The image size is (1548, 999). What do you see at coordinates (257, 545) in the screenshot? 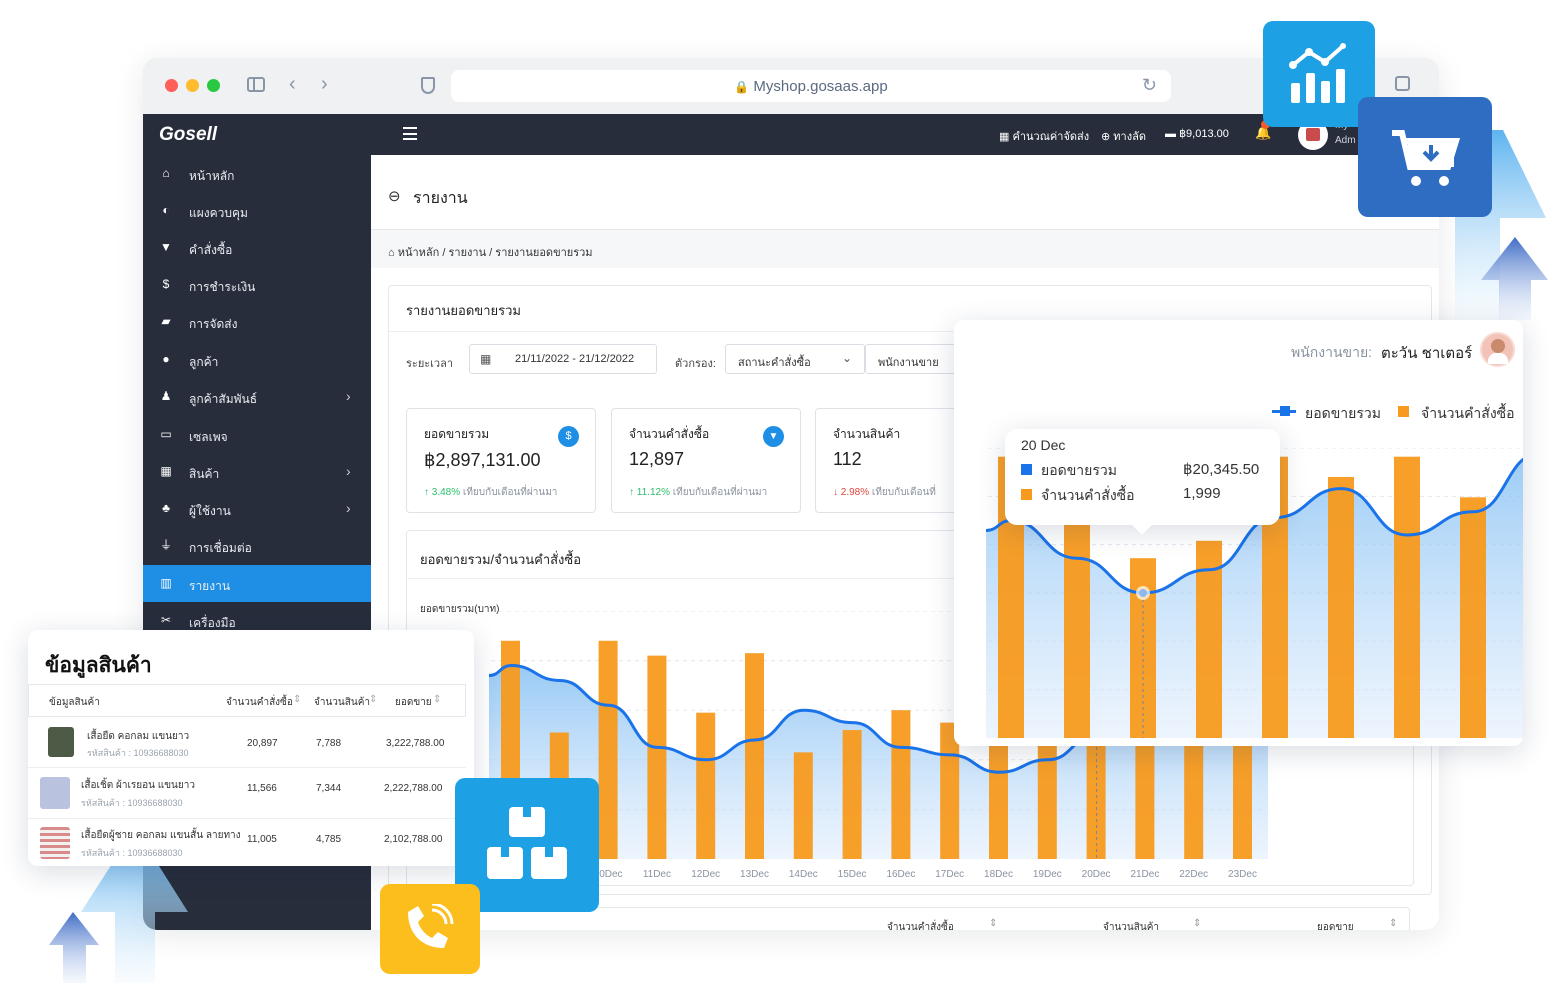
I see `sidebar-item-integrations: ⏚ การเชื่อมต่อ` at bounding box center [257, 545].